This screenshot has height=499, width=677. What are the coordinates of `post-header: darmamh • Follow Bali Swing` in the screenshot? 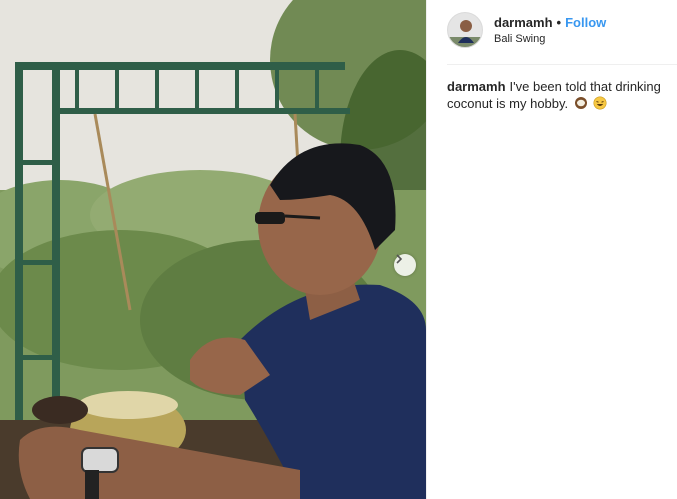 It's located at (562, 30).